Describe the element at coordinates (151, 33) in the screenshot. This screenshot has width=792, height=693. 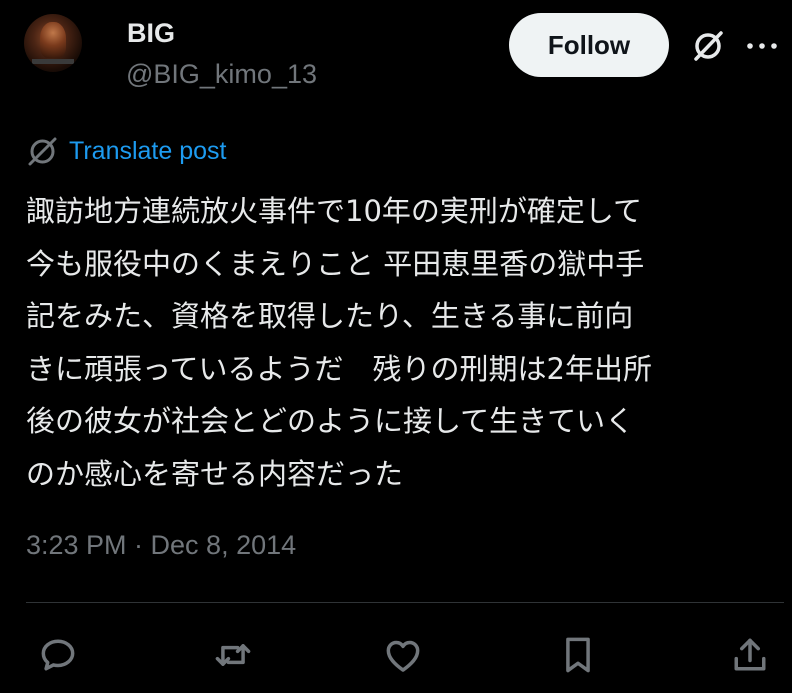
I see `author-display-name: BIG` at that location.